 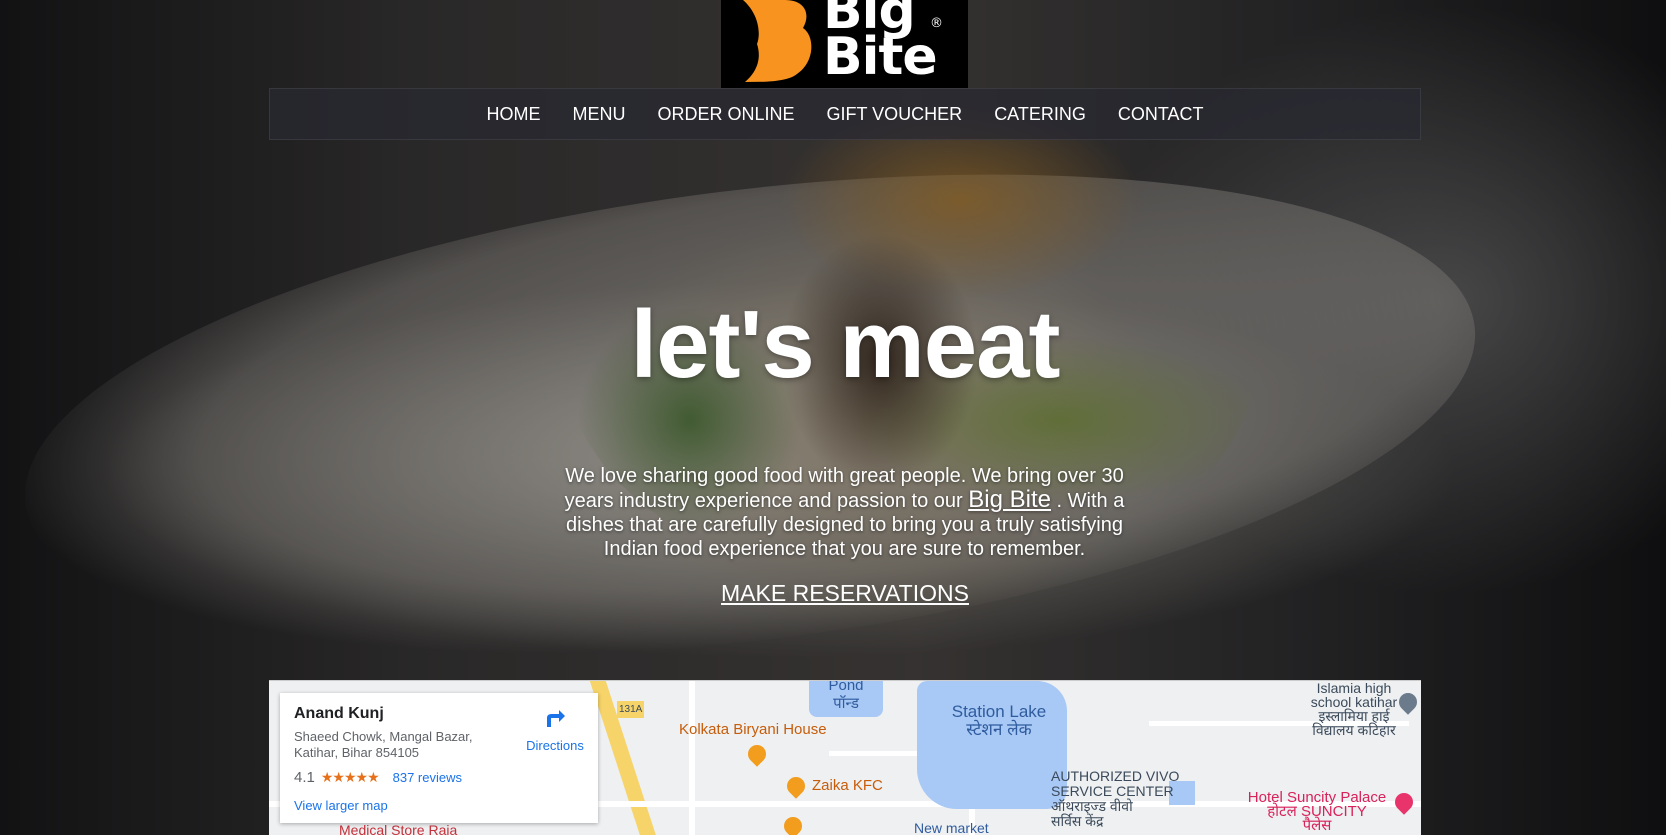 I want to click on map-road, so click(x=692, y=758).